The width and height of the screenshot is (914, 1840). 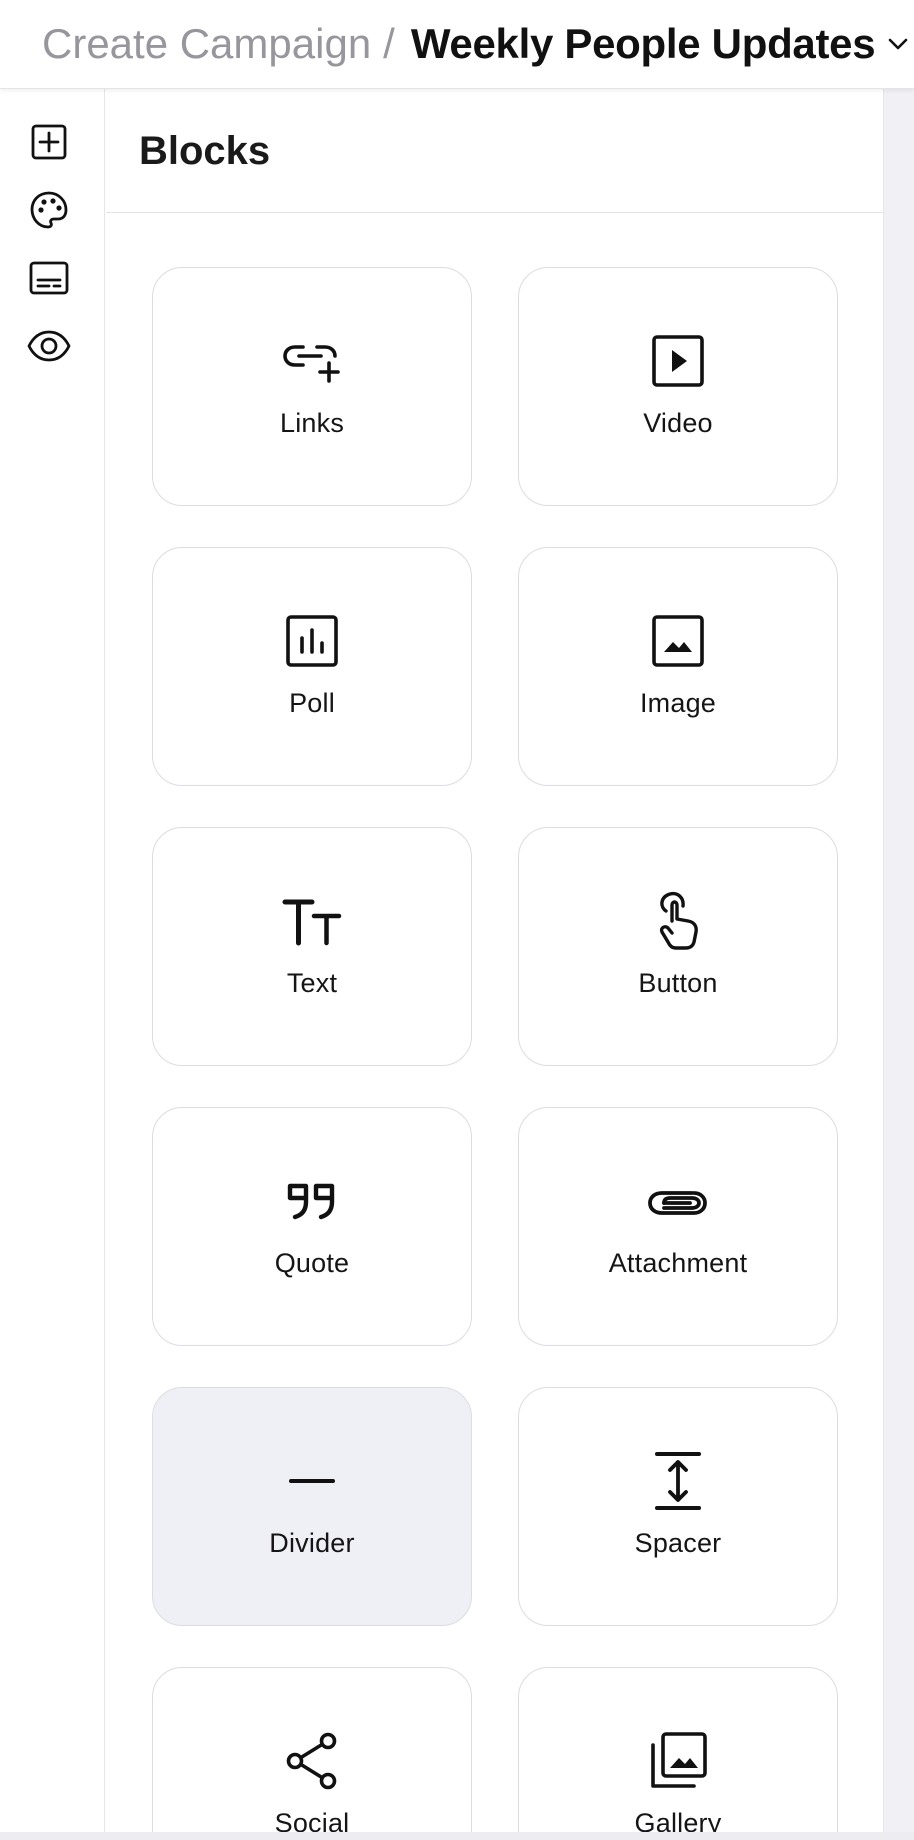 I want to click on link-add-icon, so click(x=312, y=361).